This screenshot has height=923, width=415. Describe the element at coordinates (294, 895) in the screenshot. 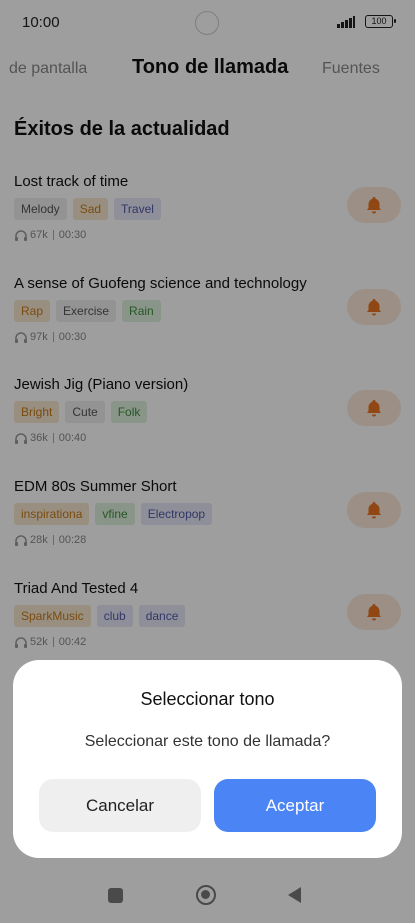

I see `back-icon` at that location.